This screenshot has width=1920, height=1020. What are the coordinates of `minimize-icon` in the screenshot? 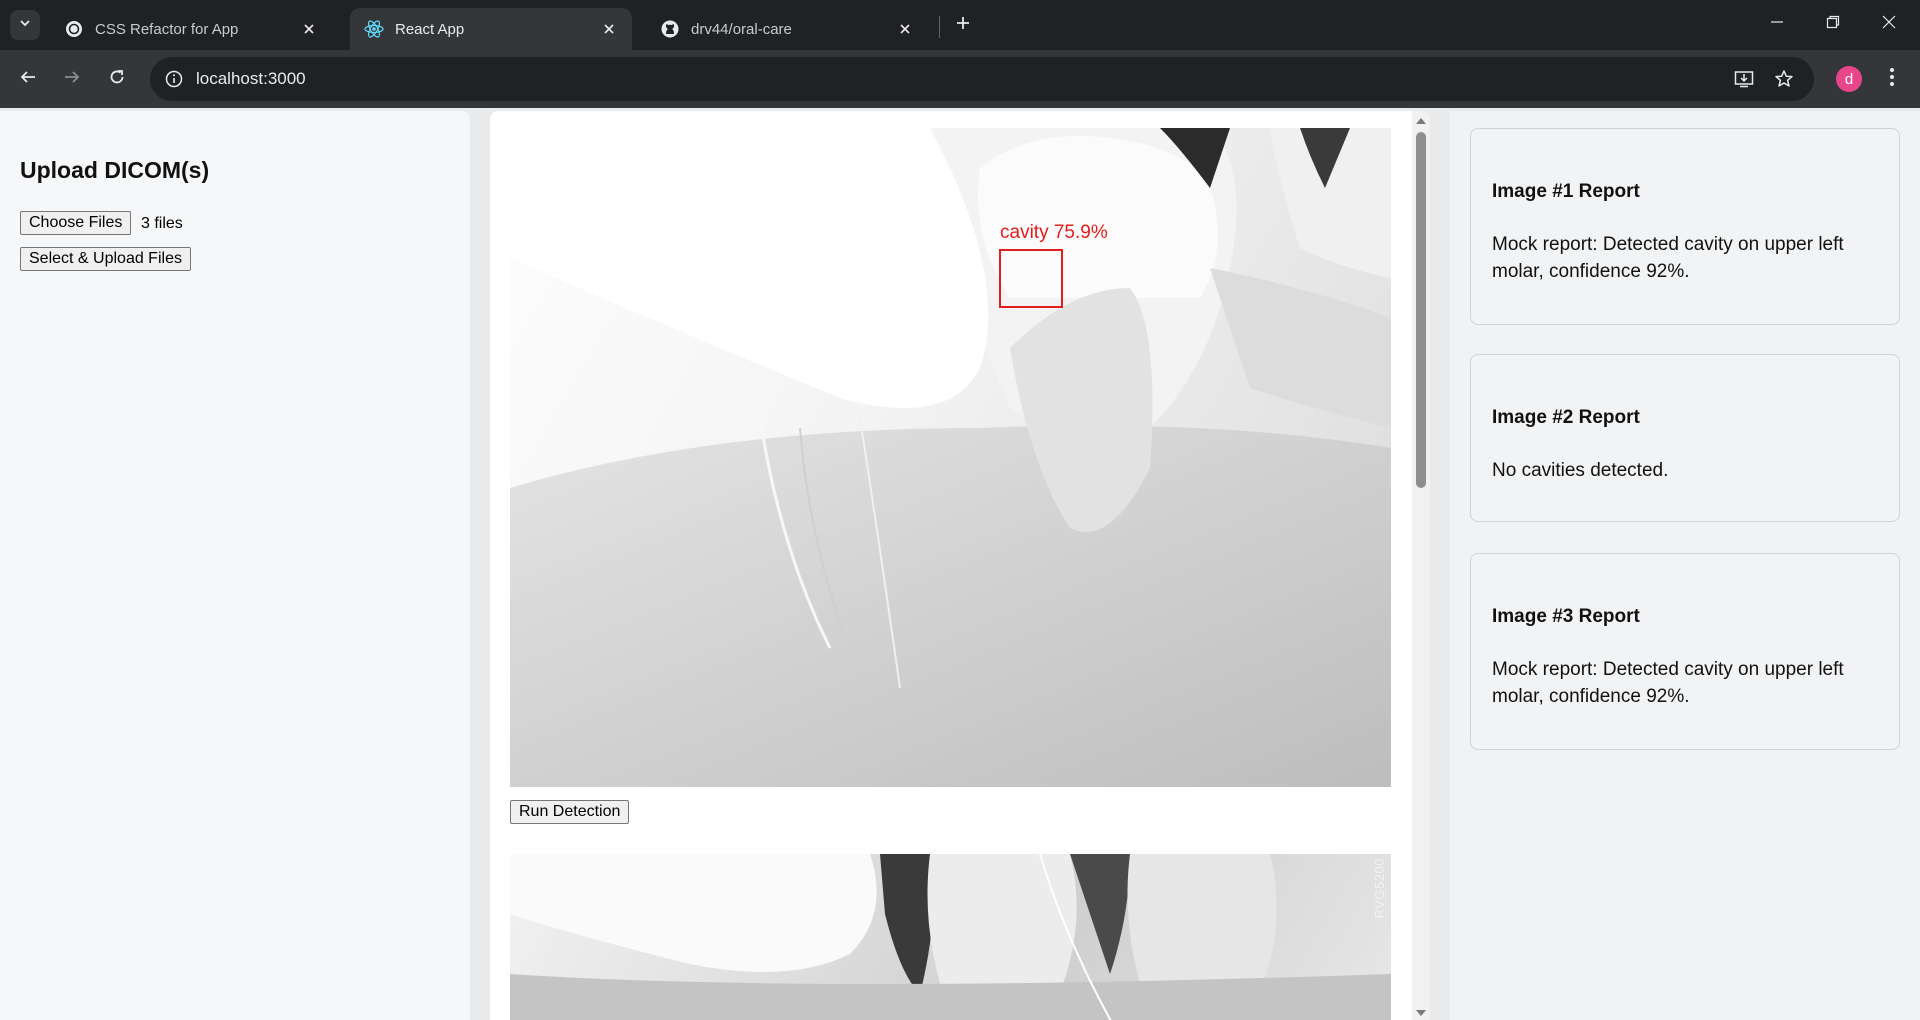 It's located at (1777, 24).